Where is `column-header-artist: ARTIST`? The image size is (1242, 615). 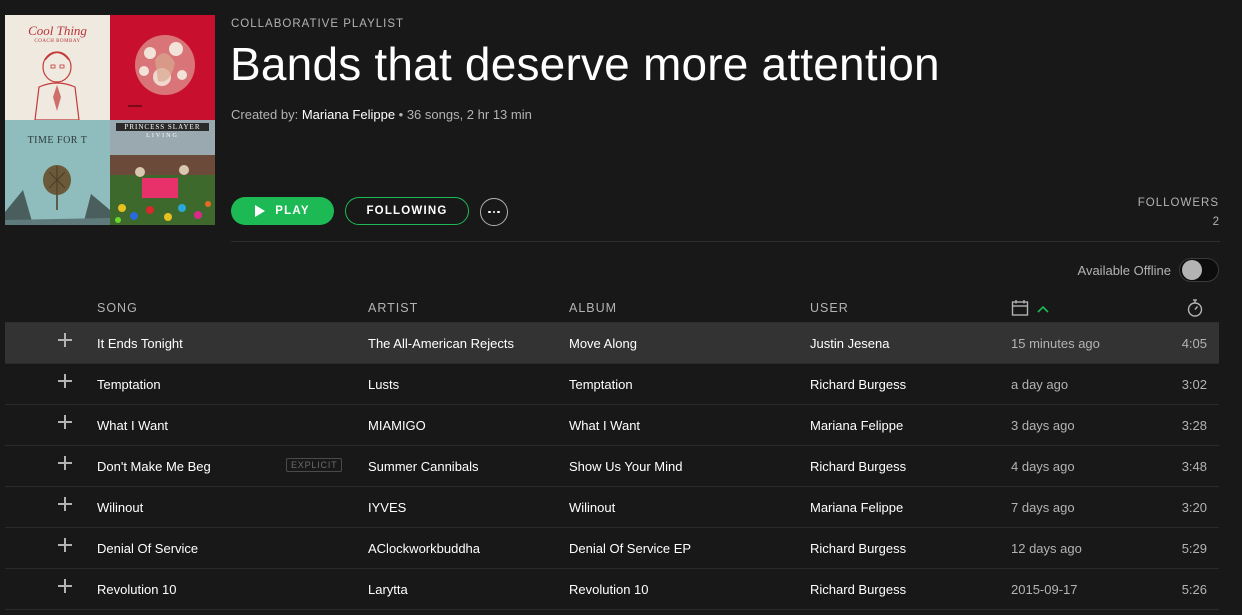 column-header-artist: ARTIST is located at coordinates (393, 308).